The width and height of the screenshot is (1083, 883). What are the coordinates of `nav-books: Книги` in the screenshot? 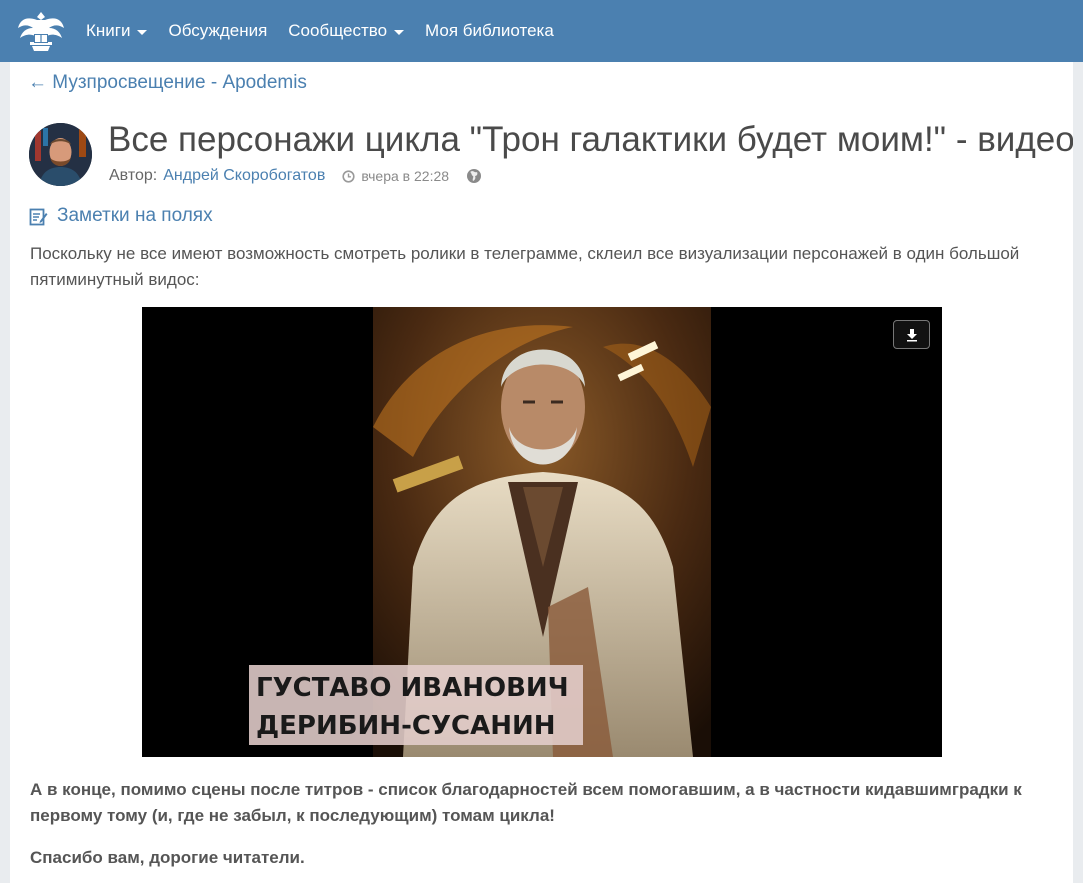 It's located at (117, 31).